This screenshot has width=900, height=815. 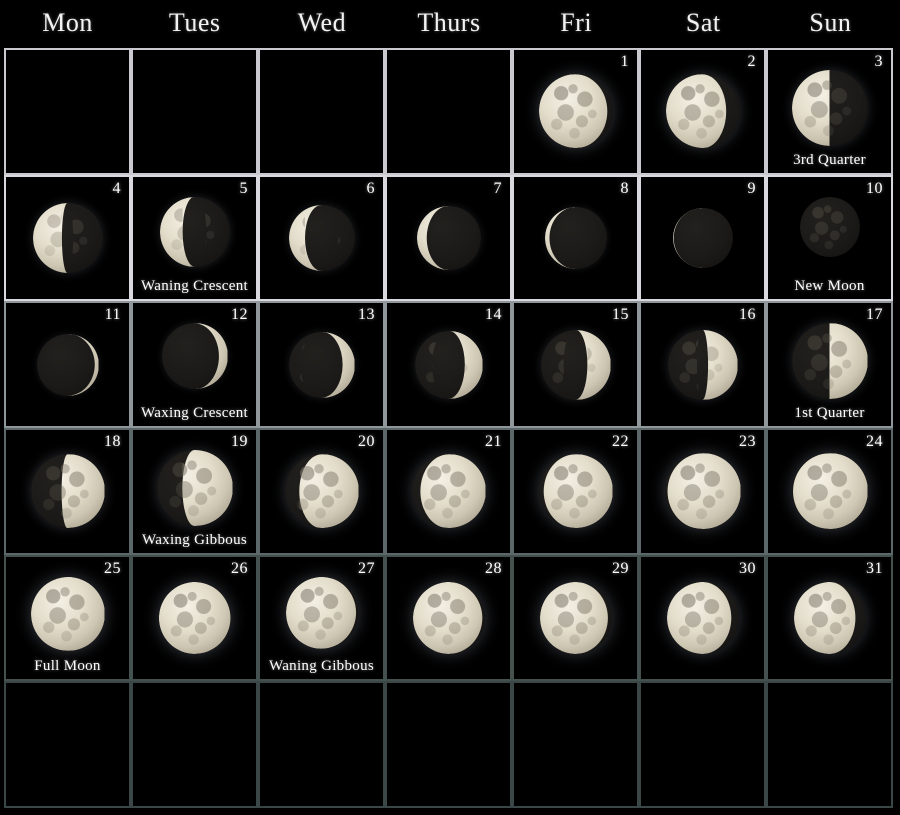 I want to click on calendar-day-cell: 16, so click(x=702, y=364).